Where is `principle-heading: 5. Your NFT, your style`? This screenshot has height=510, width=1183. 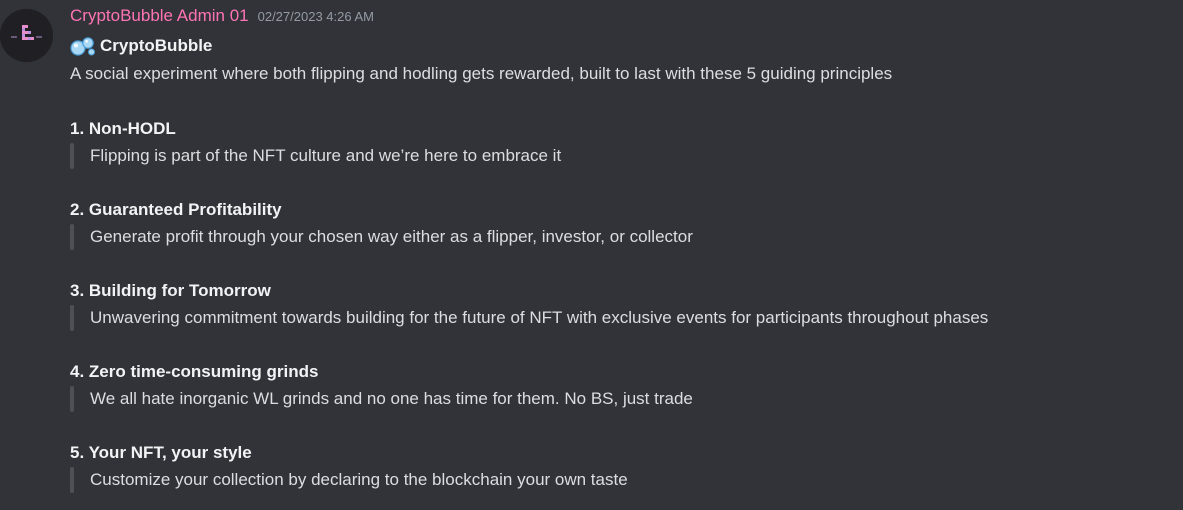
principle-heading: 5. Your NFT, your style is located at coordinates (161, 452).